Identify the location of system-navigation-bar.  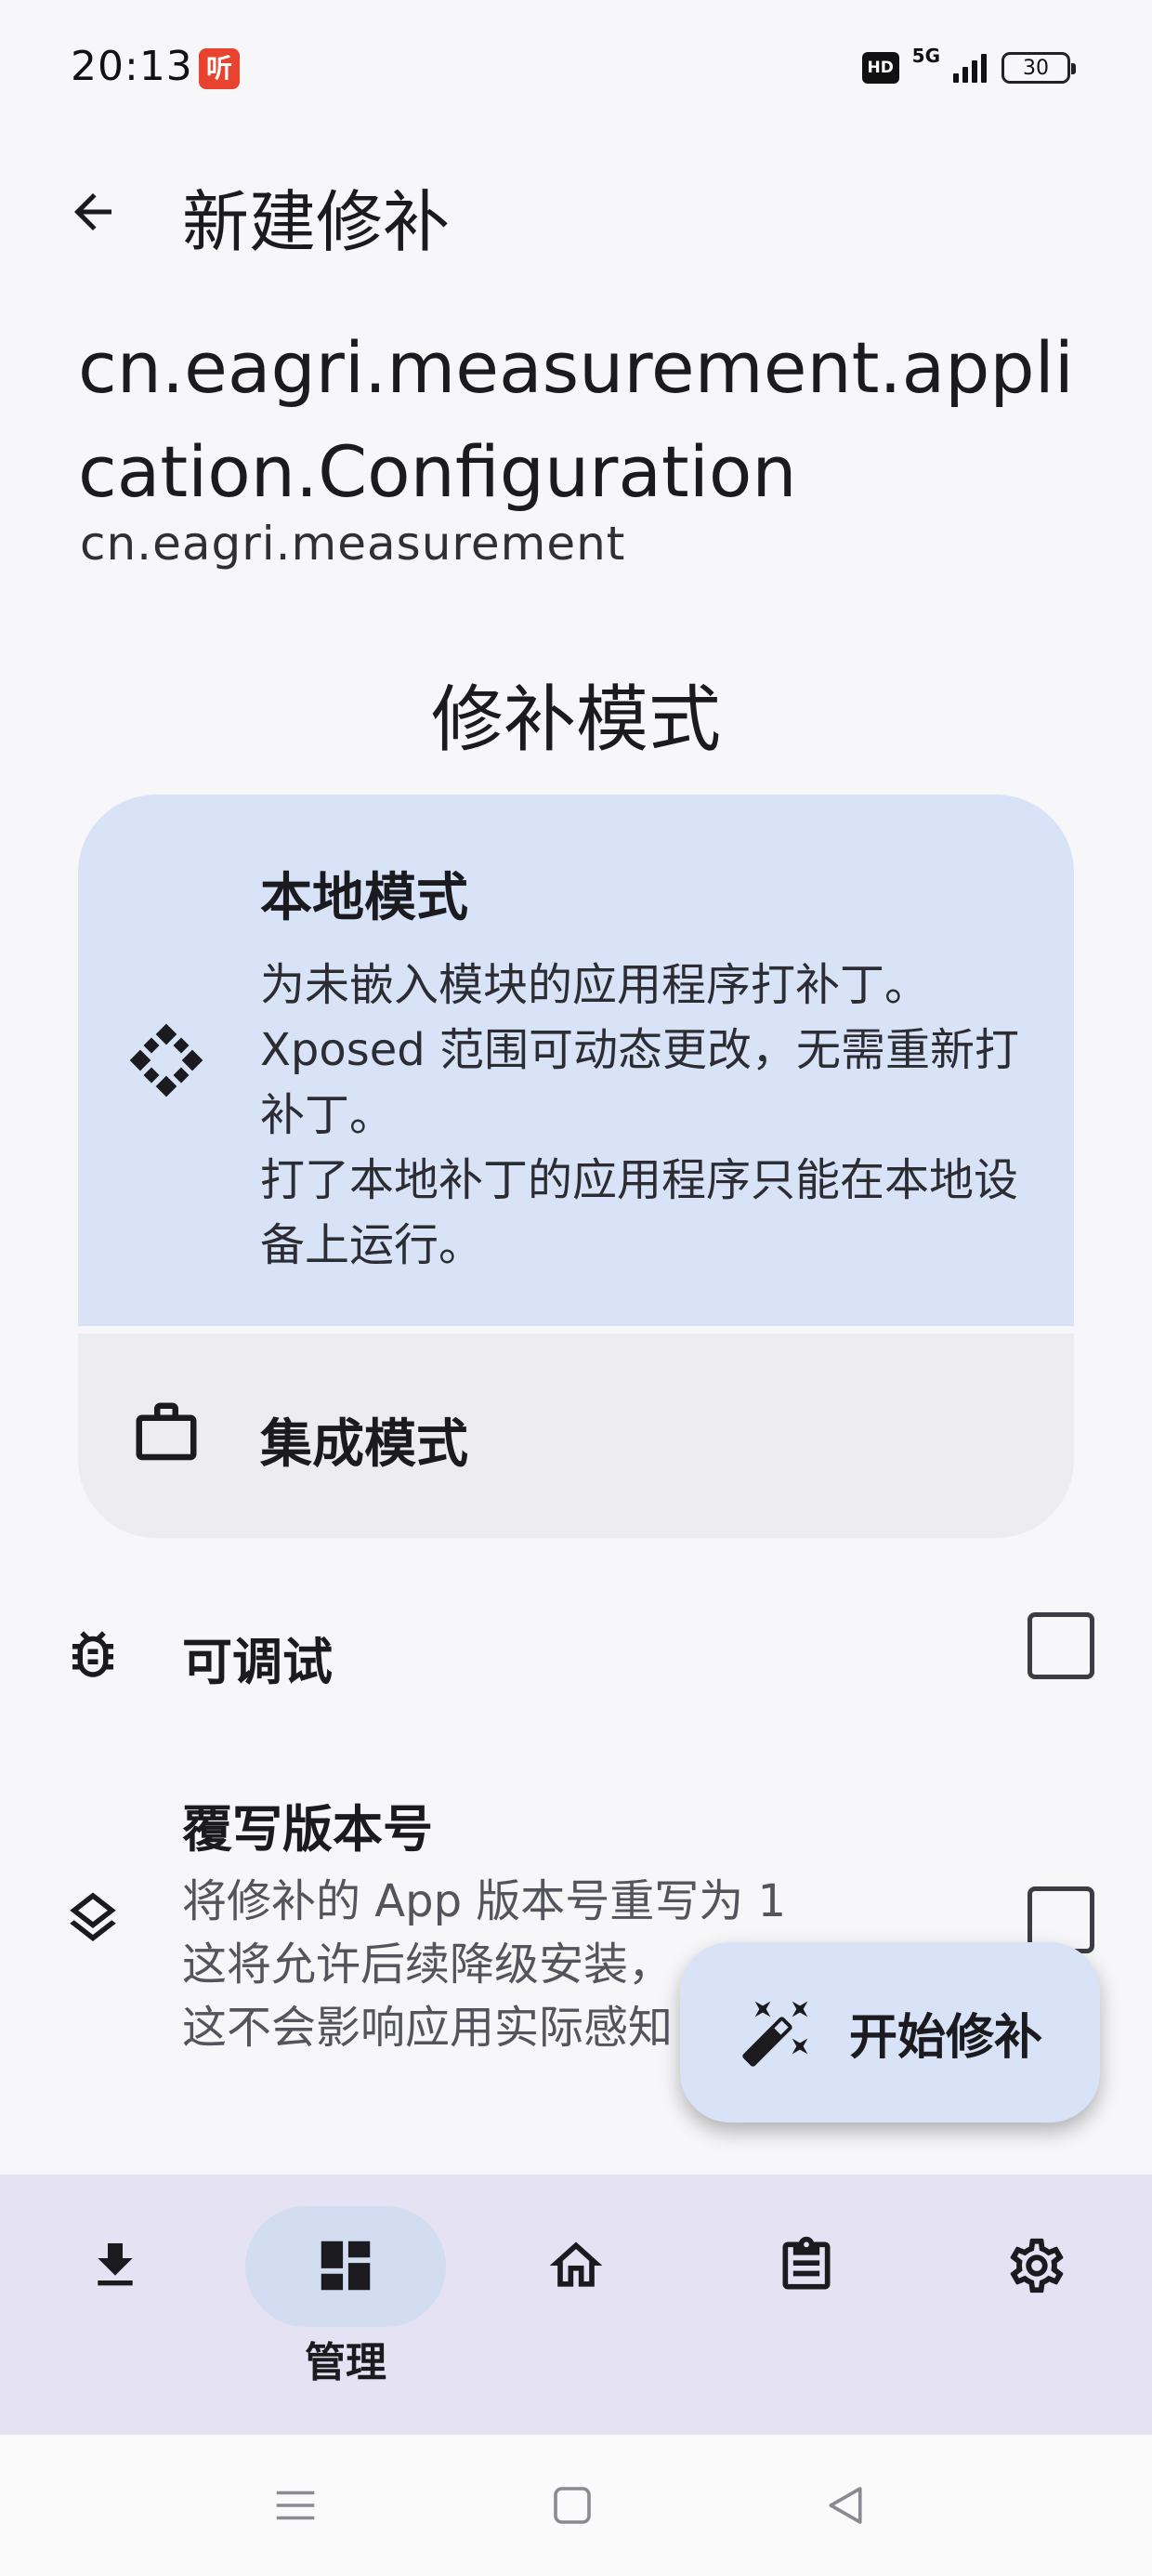
(576, 2505).